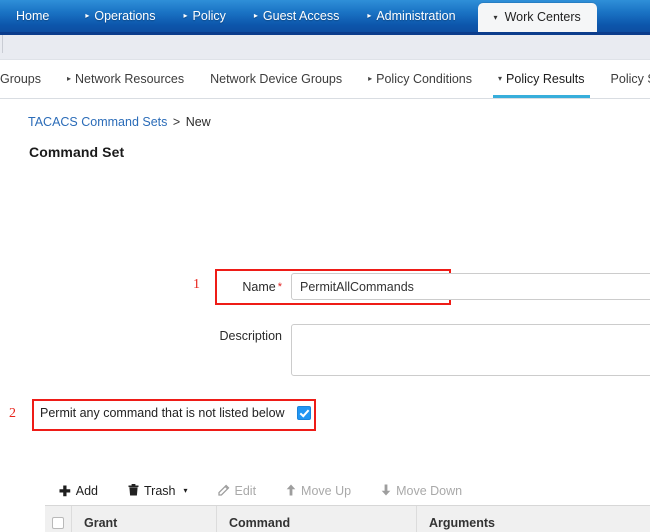  What do you see at coordinates (630, 79) in the screenshot?
I see `subnav-item-policy-sets-label: Policy Sets` at bounding box center [630, 79].